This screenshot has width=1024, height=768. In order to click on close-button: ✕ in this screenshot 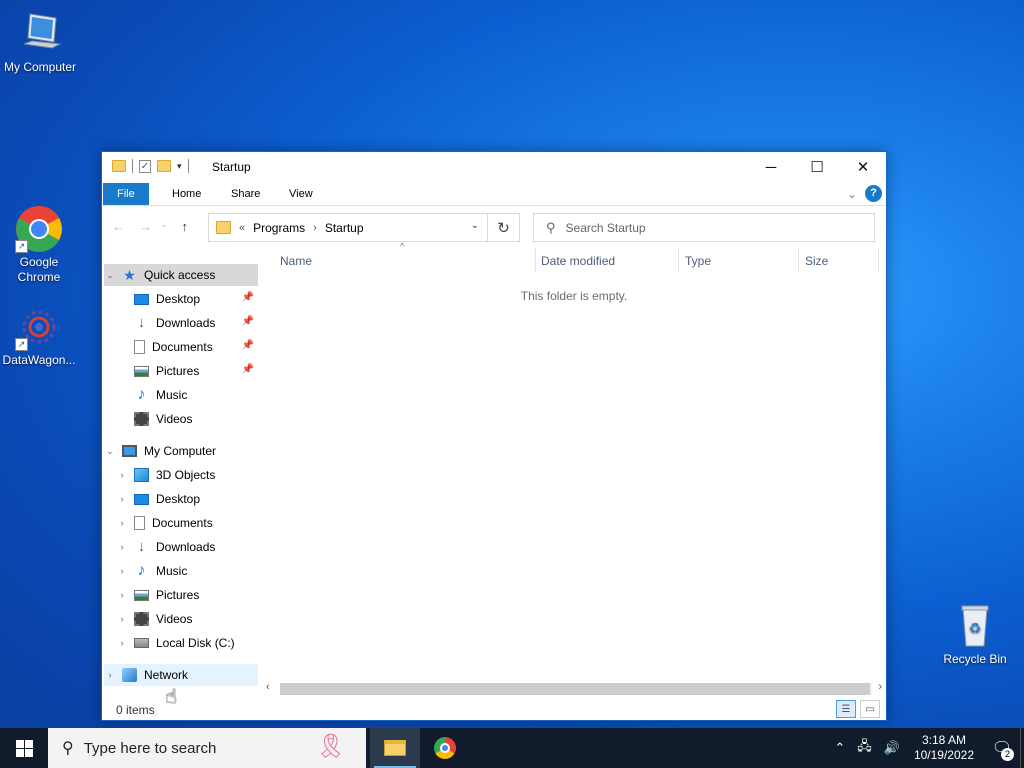, I will do `click(863, 167)`.